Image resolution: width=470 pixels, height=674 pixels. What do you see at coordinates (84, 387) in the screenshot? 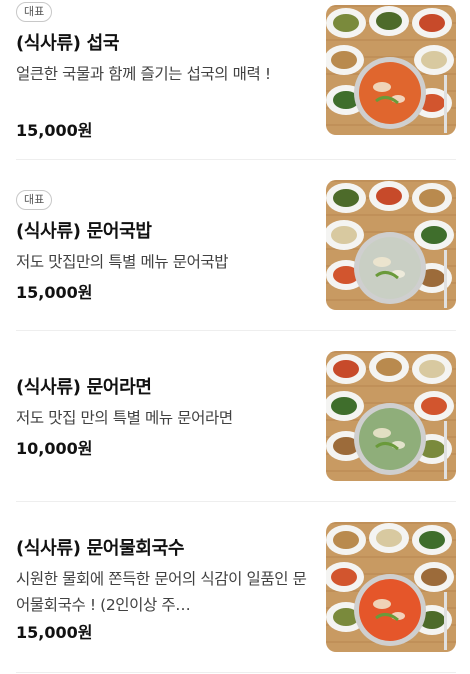
I see `menu-item-name: (식사류) 문어라면` at bounding box center [84, 387].